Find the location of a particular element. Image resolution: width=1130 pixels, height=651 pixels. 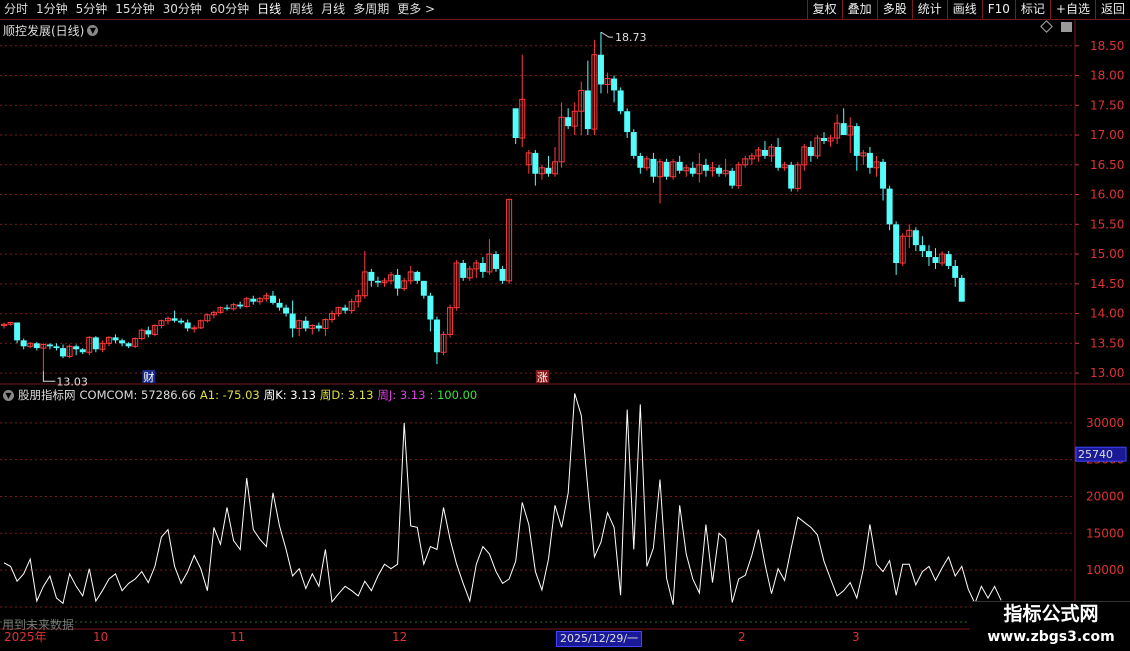

cursor-value: 25740 is located at coordinates (1095, 454).